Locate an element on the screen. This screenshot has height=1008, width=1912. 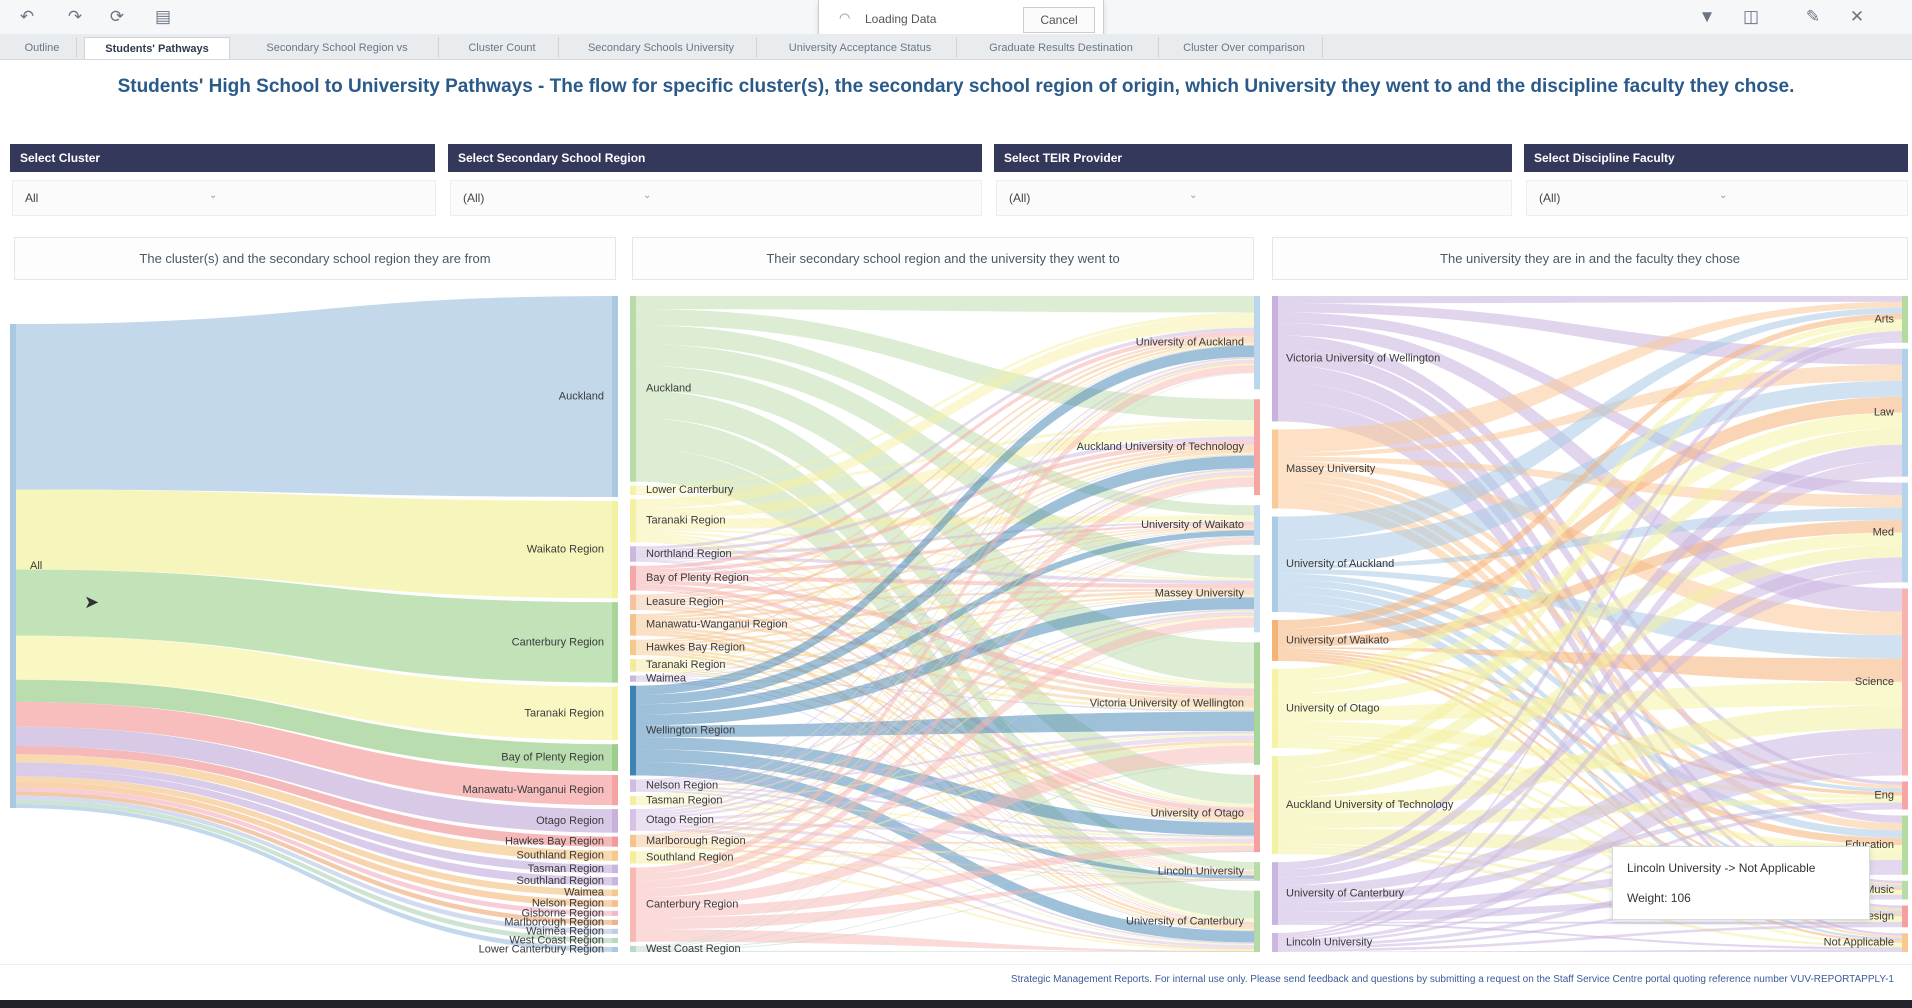
tab-secondary-school-region: Secondary School Region vs is located at coordinates (337, 47).